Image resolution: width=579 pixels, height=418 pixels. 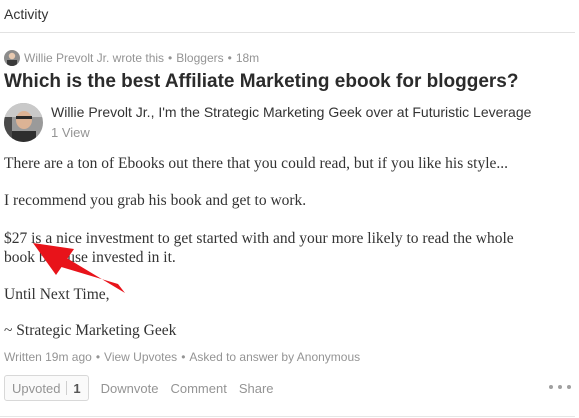 I want to click on actor-action: Willie Prevolt Jr. wrote this, so click(x=94, y=58).